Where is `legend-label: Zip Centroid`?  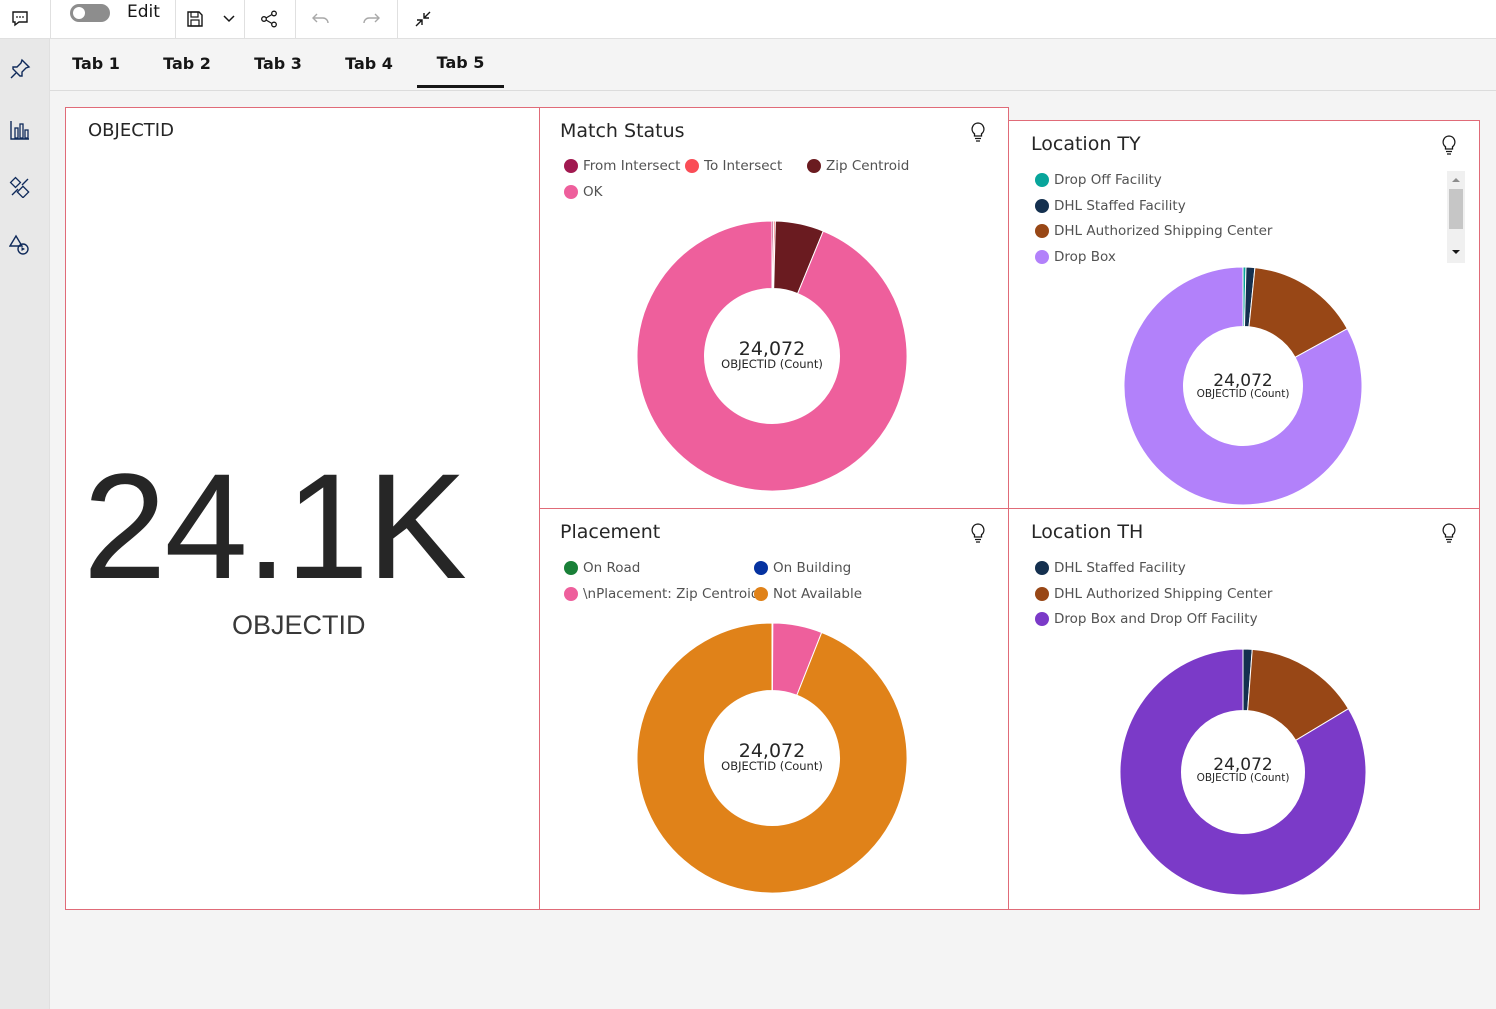 legend-label: Zip Centroid is located at coordinates (868, 166).